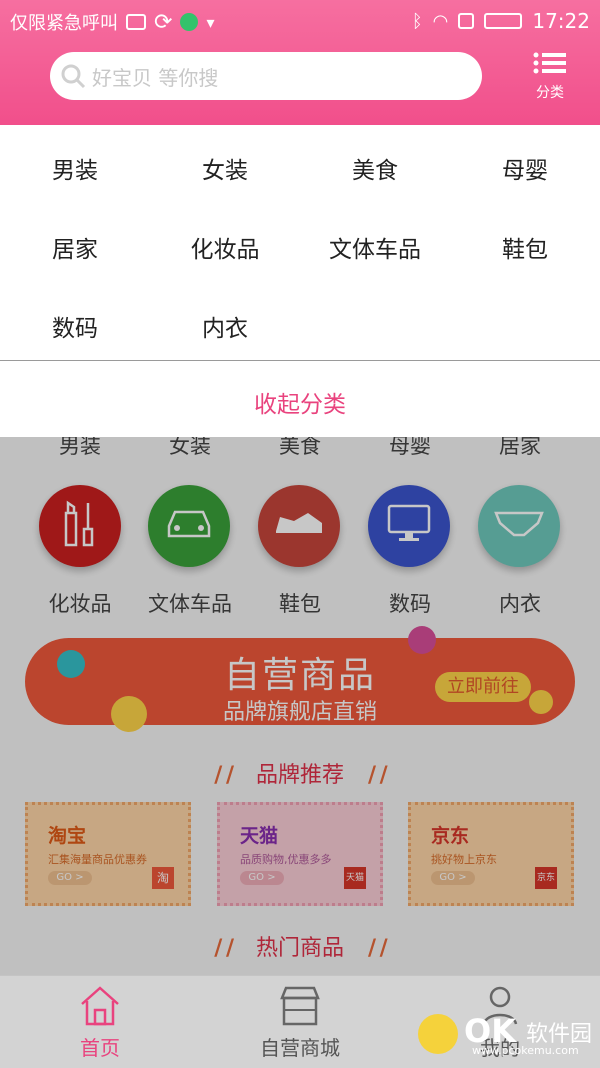 The width and height of the screenshot is (600, 1068). I want to click on status-bar: 仅限紧急呼叫 ⟳ ▾ ᛒ ◠ 17:22, so click(300, 21).